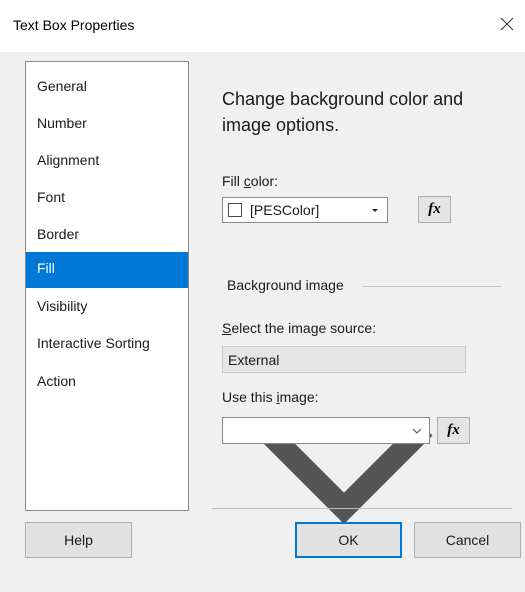 The width and height of the screenshot is (525, 592). I want to click on sidebar-item-label: Fill, so click(46, 268).